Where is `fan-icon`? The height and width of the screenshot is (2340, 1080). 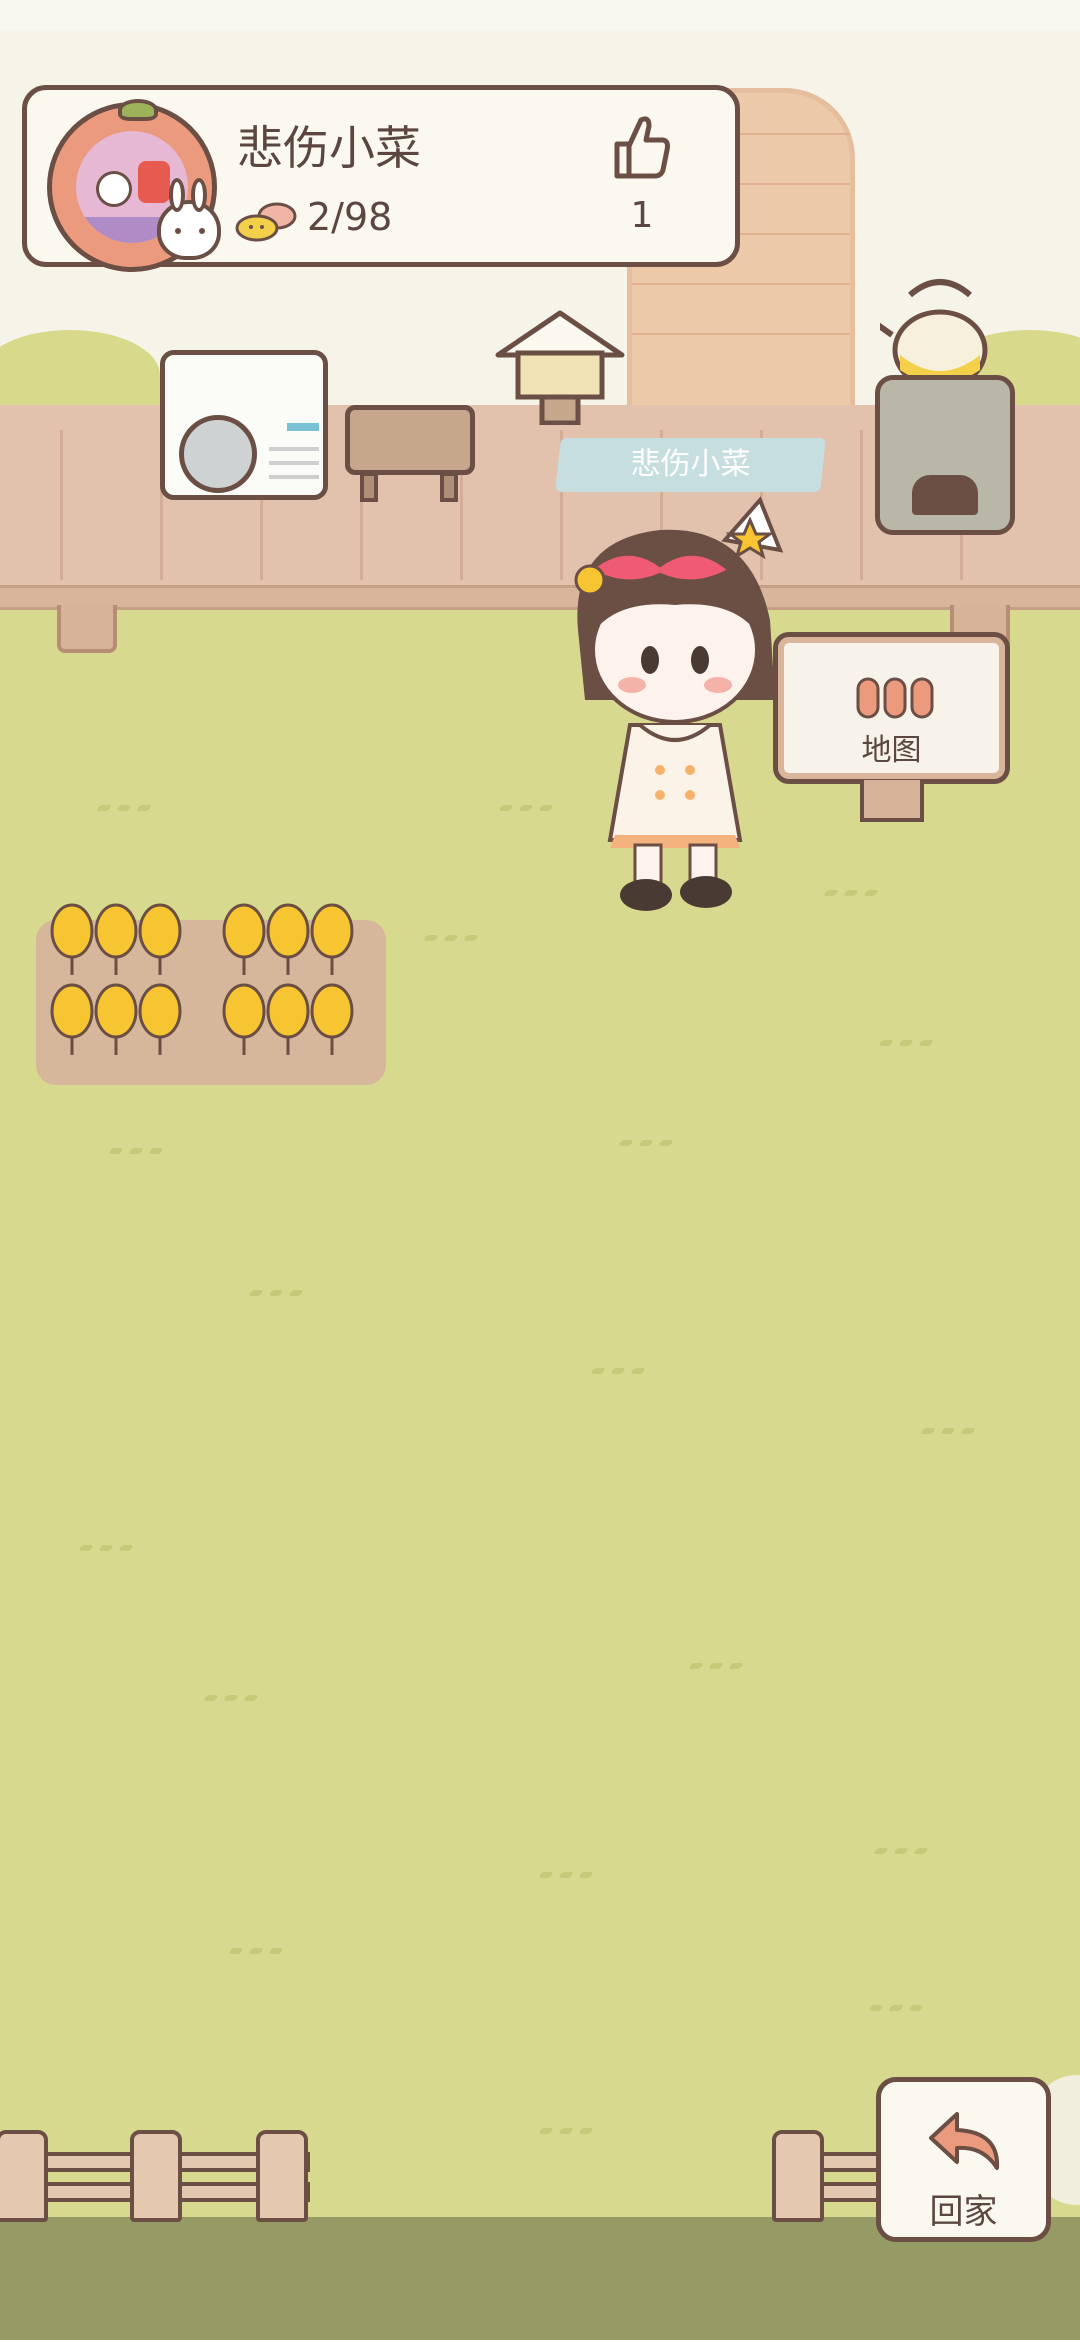
fan-icon is located at coordinates (218, 454).